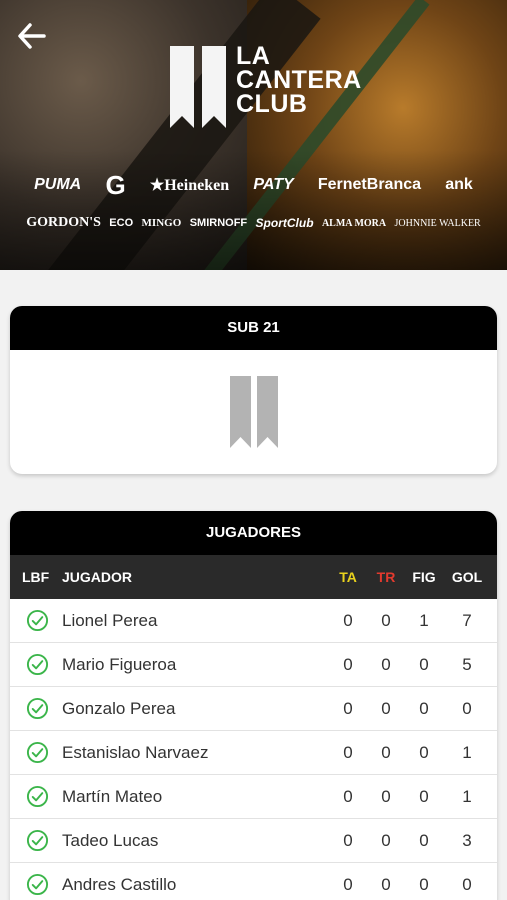 Image resolution: width=507 pixels, height=900 pixels. I want to click on sponsors-row-1: PUMA G ★Heineken PATY FernetBranca ank, so click(253, 185).